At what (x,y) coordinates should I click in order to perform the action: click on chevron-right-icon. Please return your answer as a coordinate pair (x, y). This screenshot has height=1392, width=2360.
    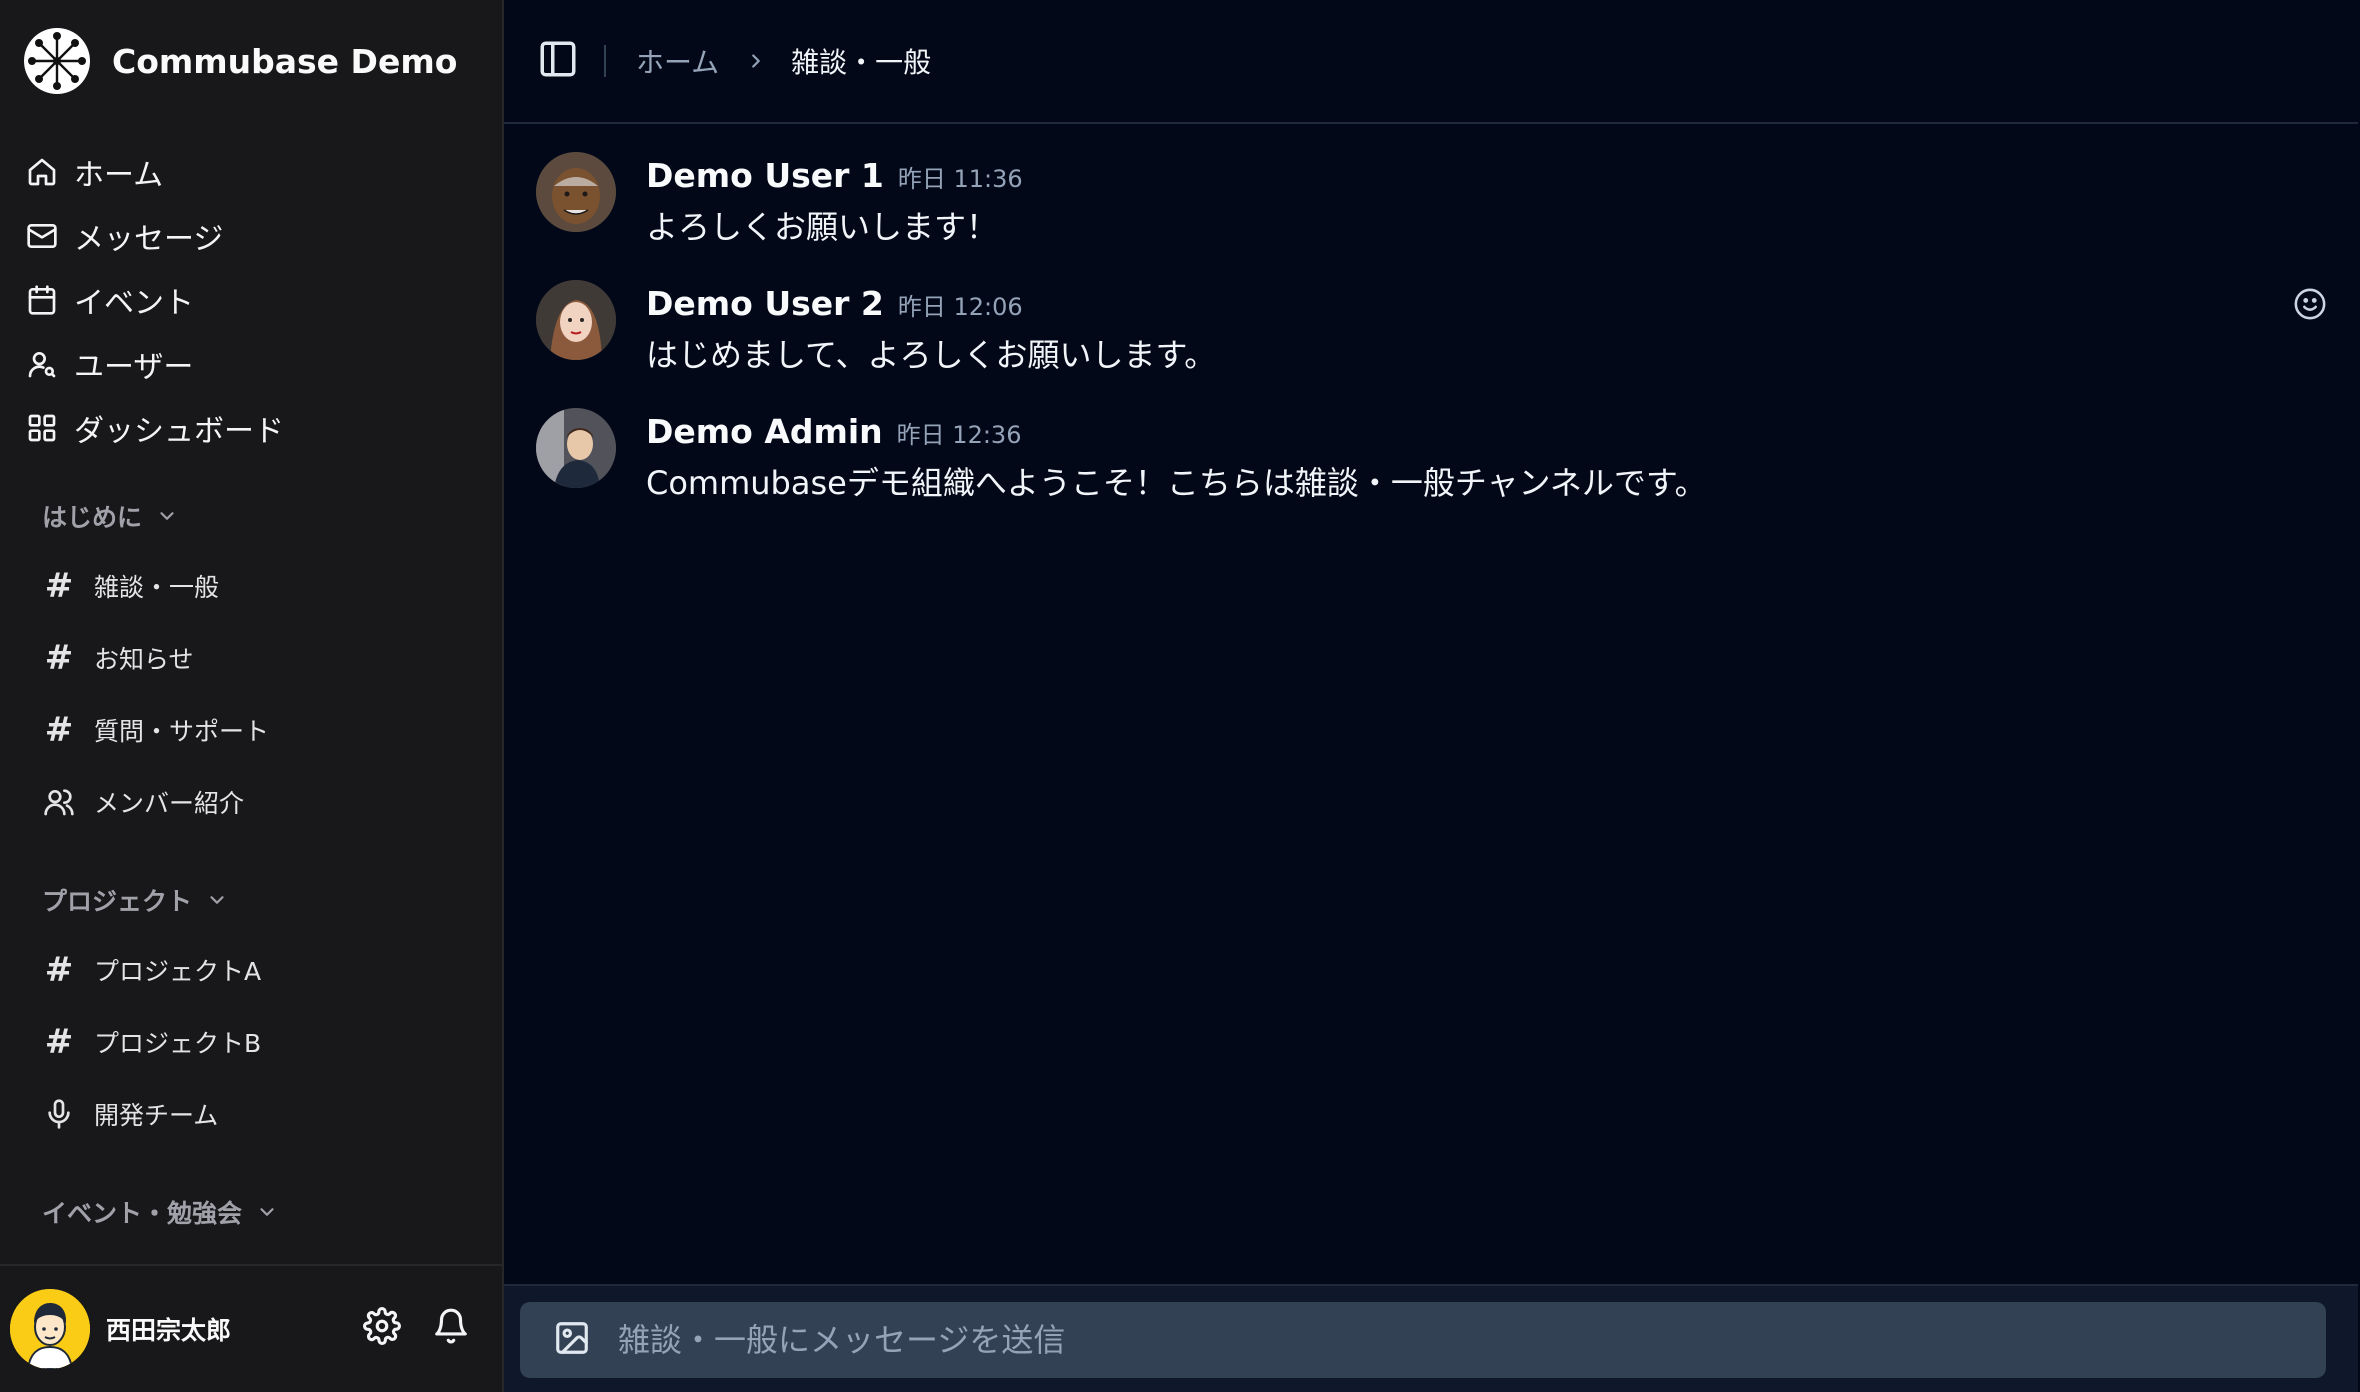
    Looking at the image, I should click on (757, 61).